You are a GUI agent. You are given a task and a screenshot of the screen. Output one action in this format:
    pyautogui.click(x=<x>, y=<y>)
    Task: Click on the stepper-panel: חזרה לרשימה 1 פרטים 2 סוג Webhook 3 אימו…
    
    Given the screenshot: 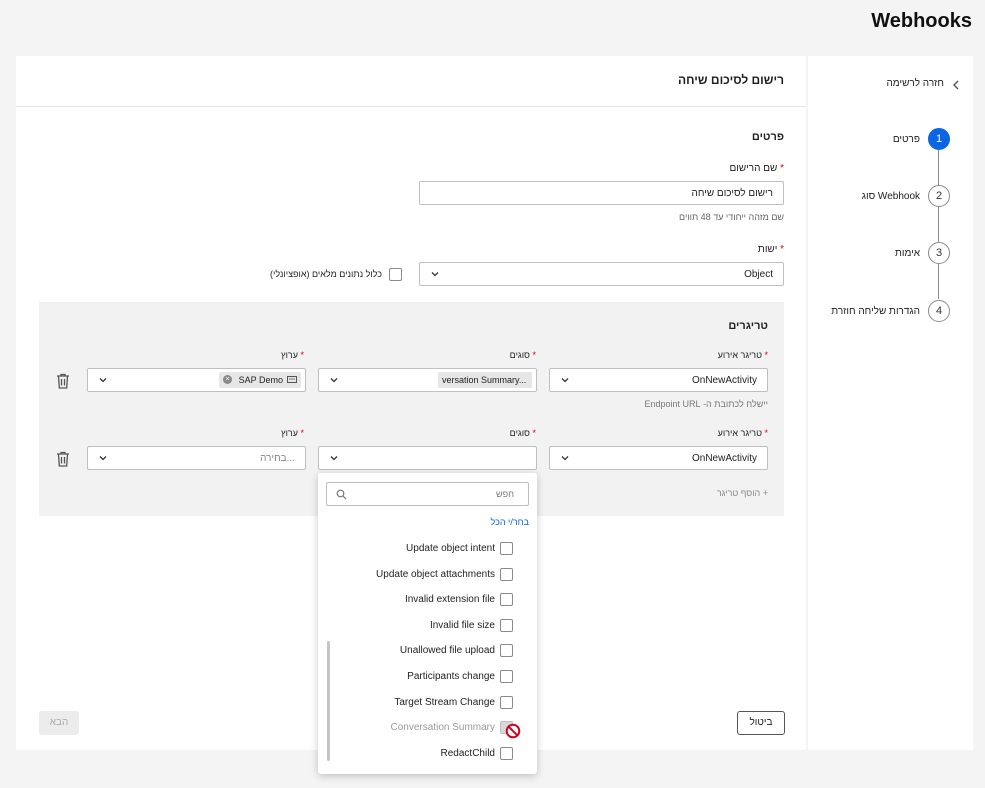 What is the action you would take?
    pyautogui.click(x=890, y=403)
    